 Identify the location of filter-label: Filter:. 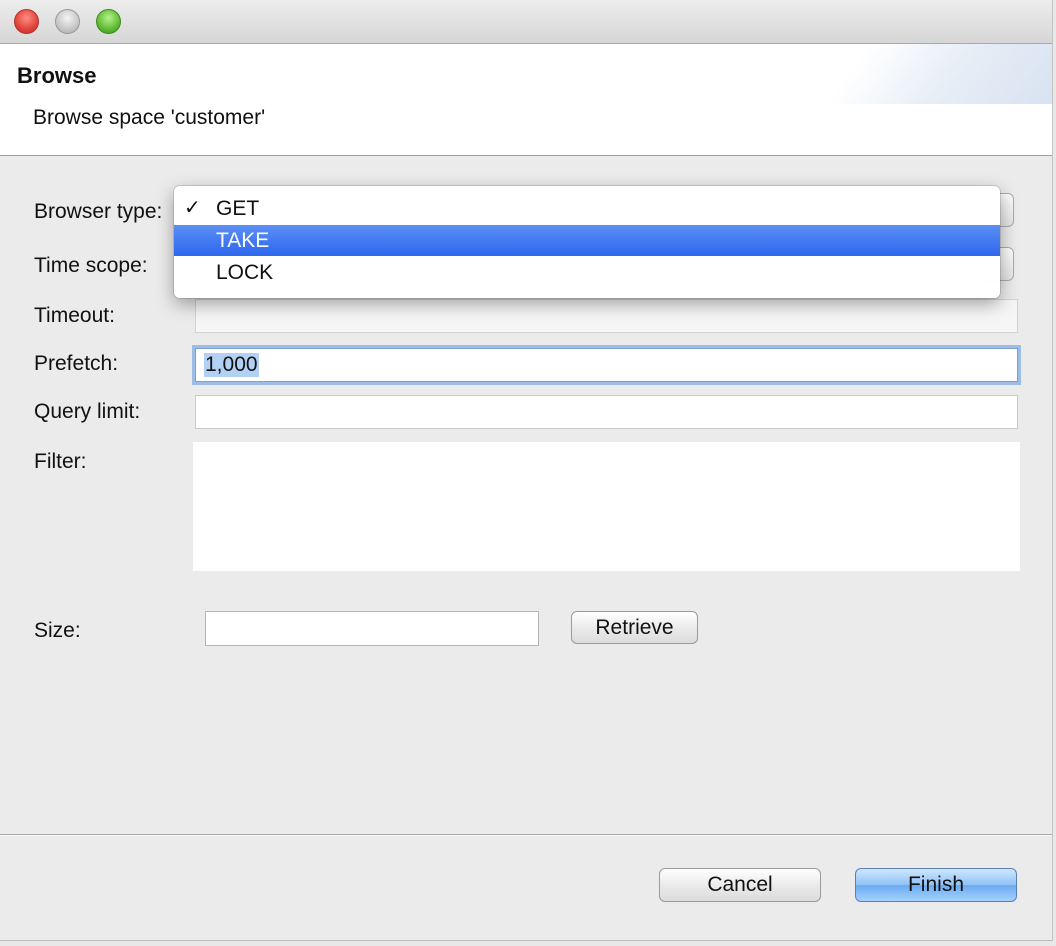
(60, 461).